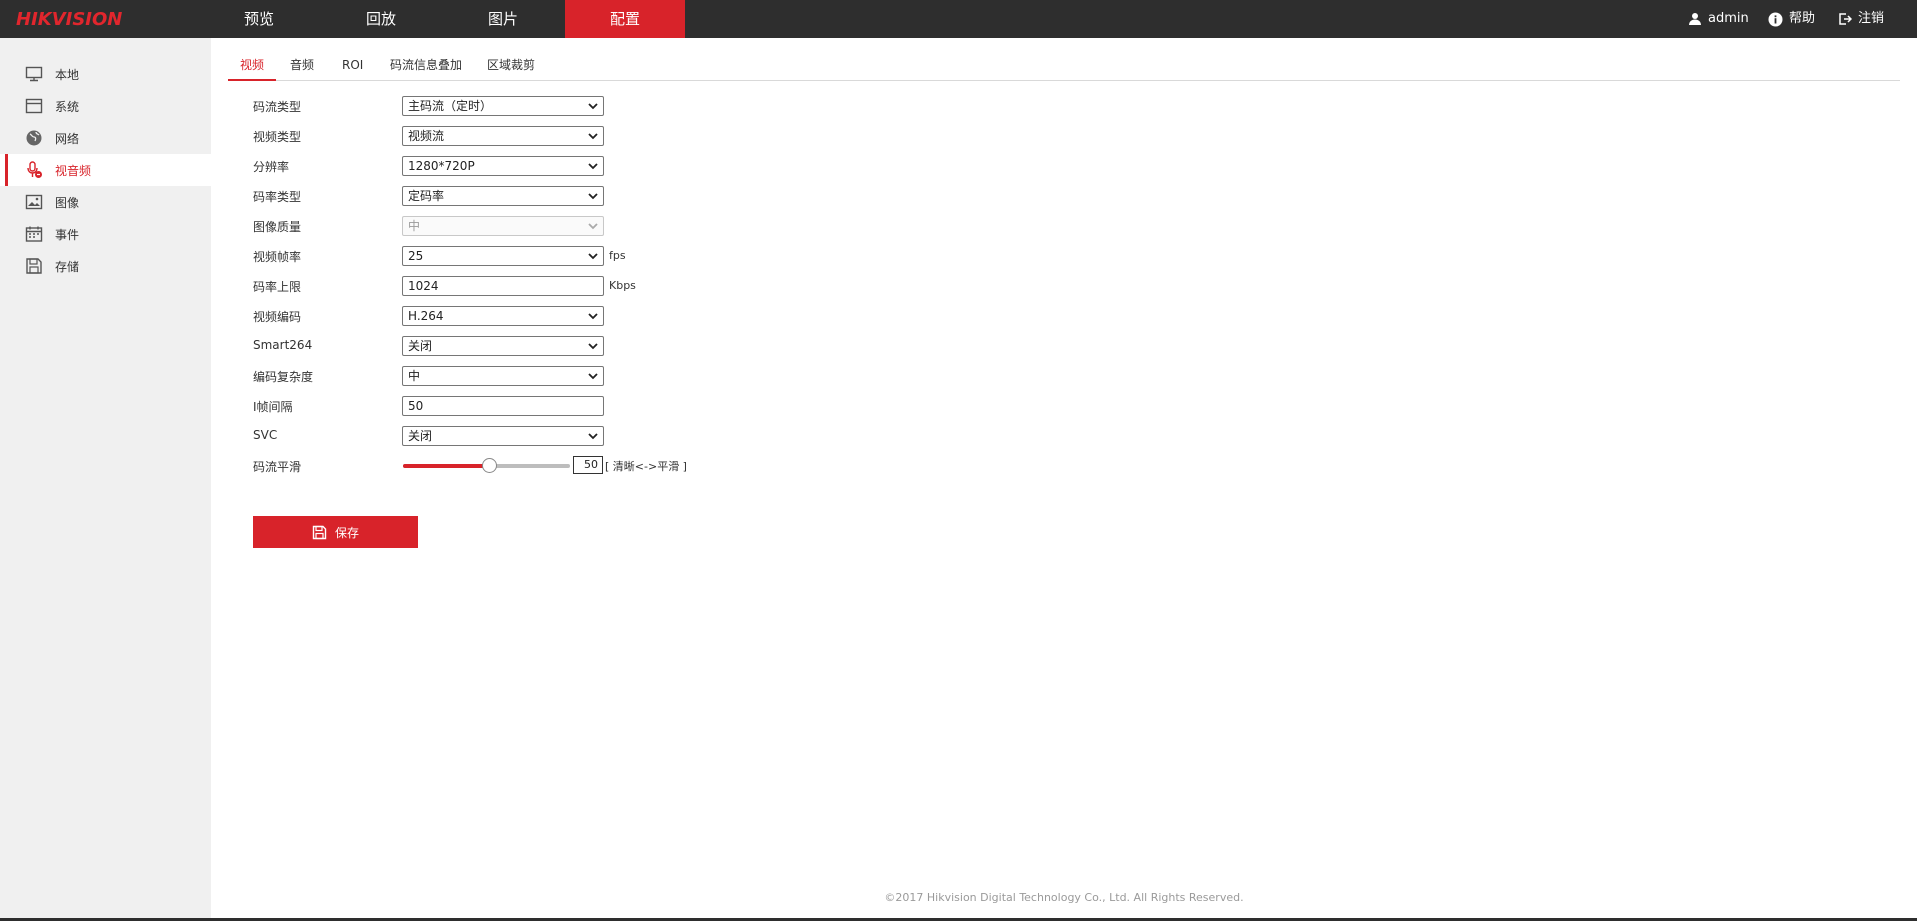 The width and height of the screenshot is (1917, 921). I want to click on label-stream-smoothing: 码流平滑, so click(277, 467).